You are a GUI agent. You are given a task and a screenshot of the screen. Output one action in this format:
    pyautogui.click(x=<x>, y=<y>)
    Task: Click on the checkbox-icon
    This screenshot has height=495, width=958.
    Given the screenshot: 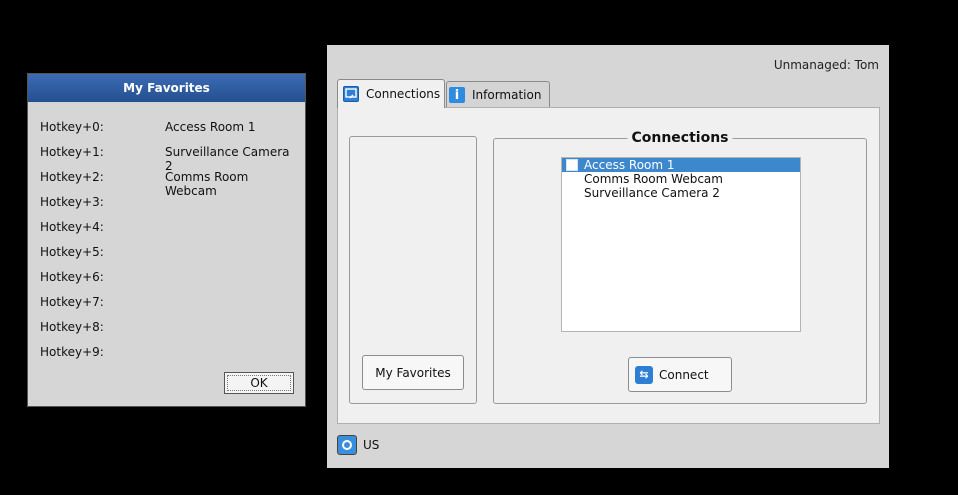 What is the action you would take?
    pyautogui.click(x=572, y=165)
    